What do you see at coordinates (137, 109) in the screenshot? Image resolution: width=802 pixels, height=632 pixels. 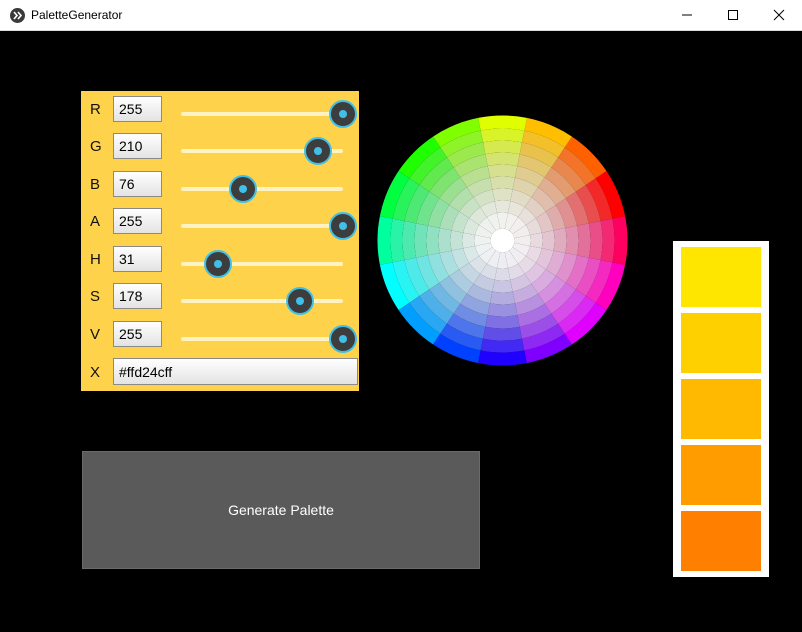 I see `channel-value-input-r: 255` at bounding box center [137, 109].